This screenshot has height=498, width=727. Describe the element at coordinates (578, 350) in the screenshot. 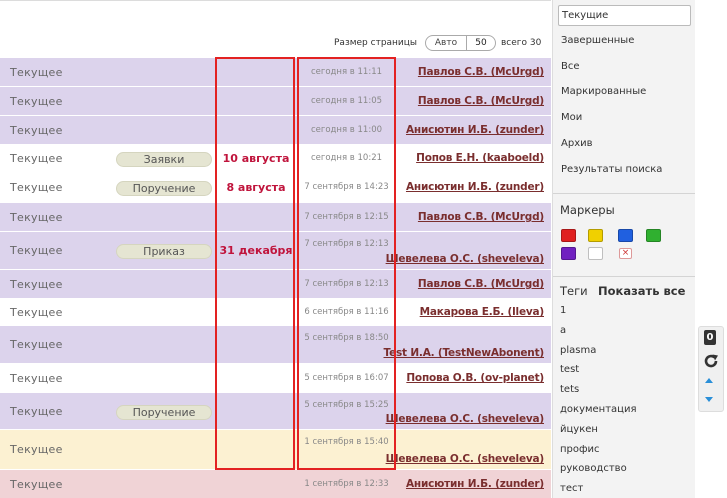

I see `tag-link: plasma` at that location.